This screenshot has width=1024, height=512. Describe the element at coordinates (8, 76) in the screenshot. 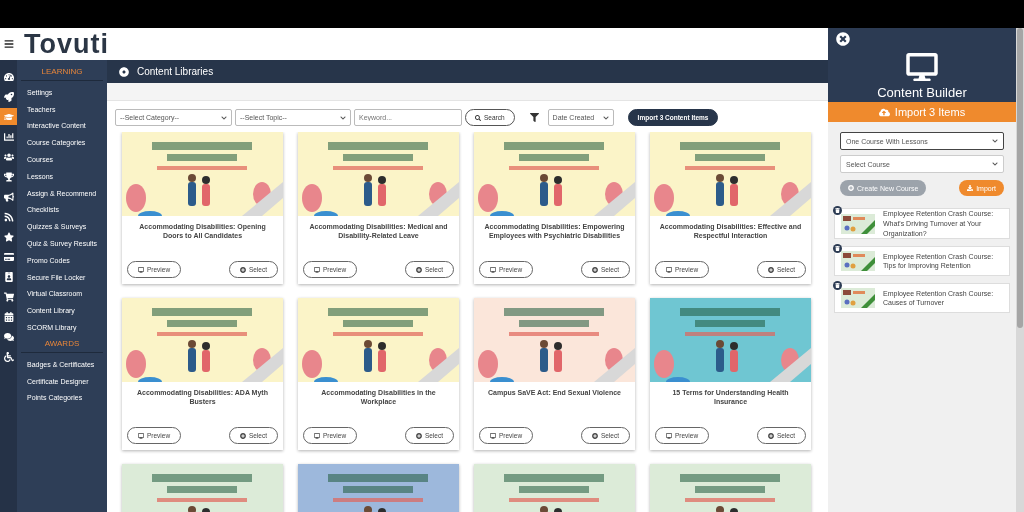

I see `dashboard-icon` at that location.